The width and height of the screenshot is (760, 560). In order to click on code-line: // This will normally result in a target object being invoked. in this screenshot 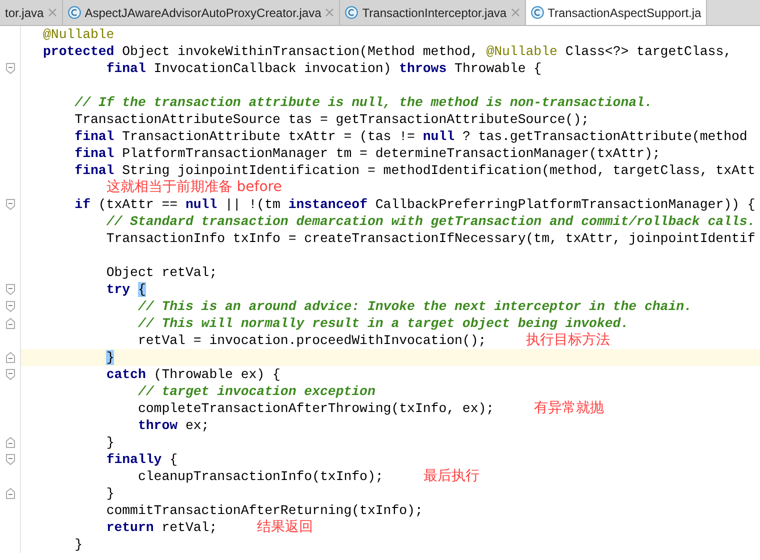, I will do `click(382, 323)`.